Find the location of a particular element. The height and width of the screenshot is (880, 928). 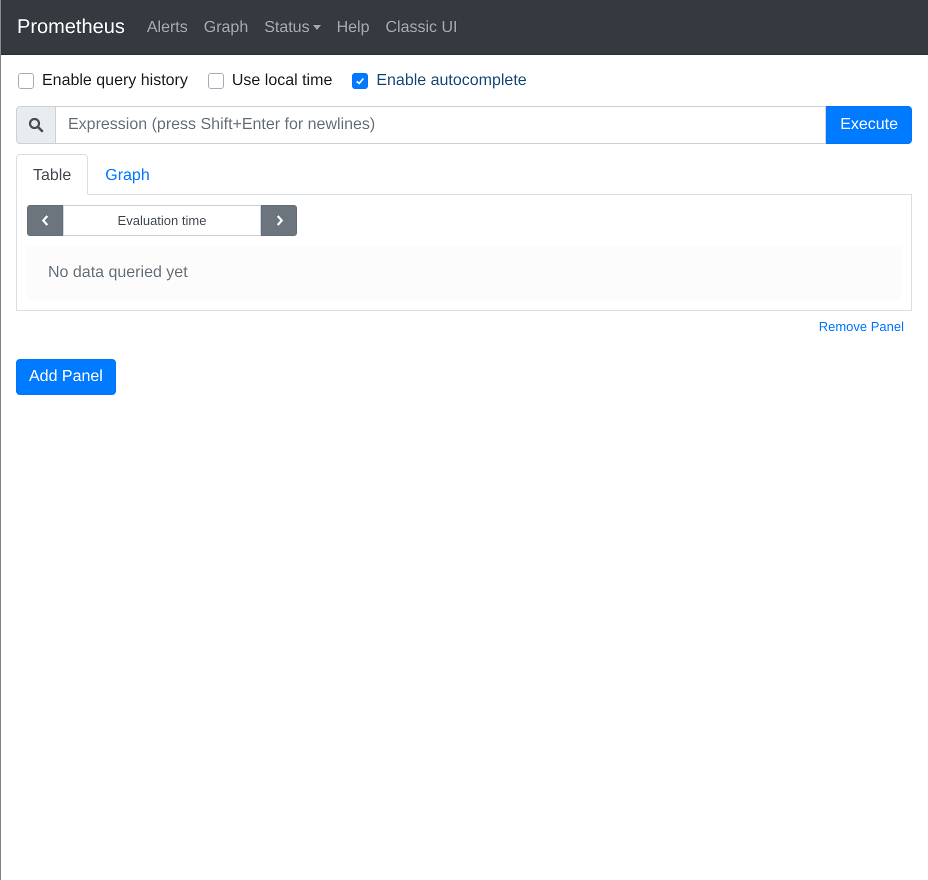

tab: Graph is located at coordinates (127, 174).